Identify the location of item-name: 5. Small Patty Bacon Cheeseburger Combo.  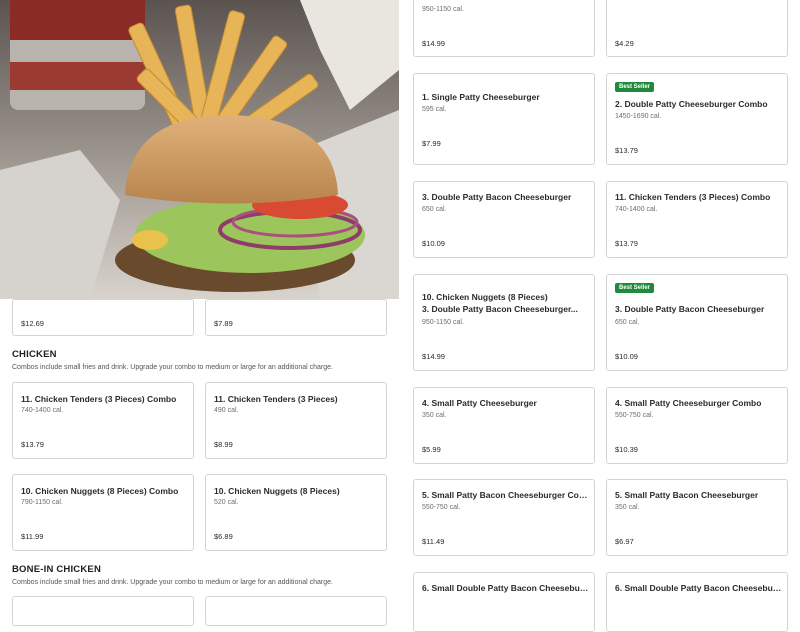
(506, 495).